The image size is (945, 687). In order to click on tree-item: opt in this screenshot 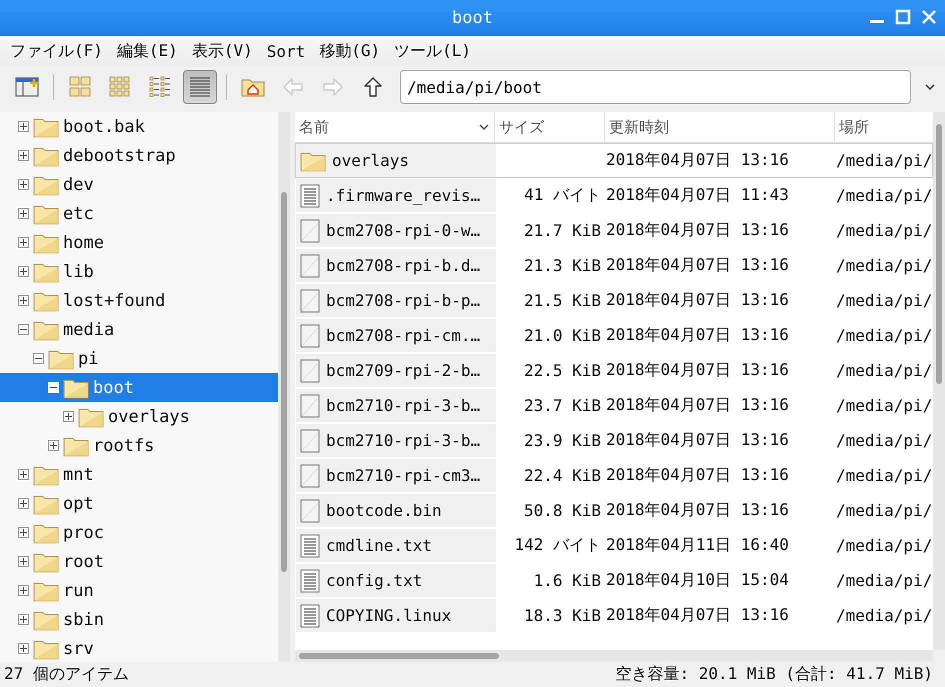, I will do `click(139, 503)`.